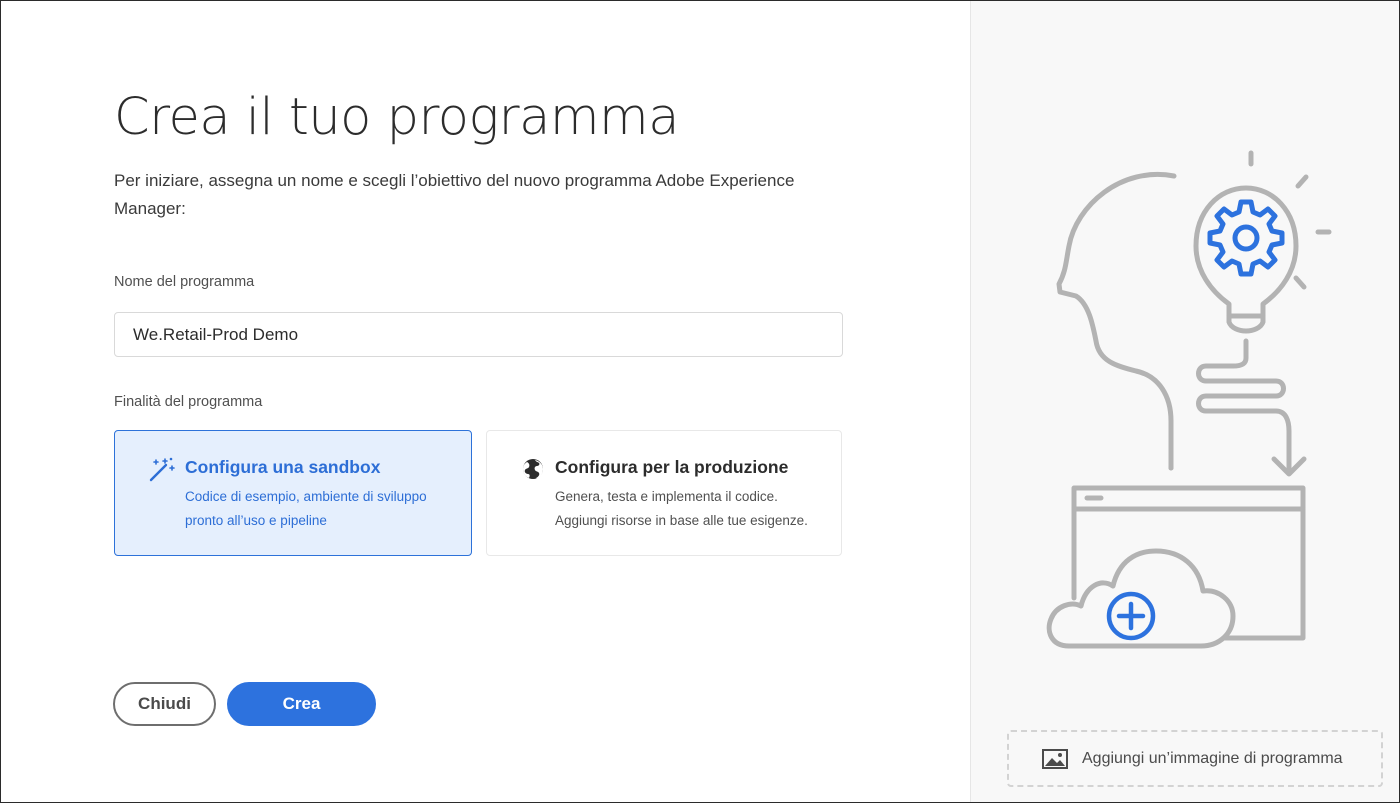 This screenshot has width=1400, height=803. I want to click on option-title: Configura una sandbox, so click(283, 467).